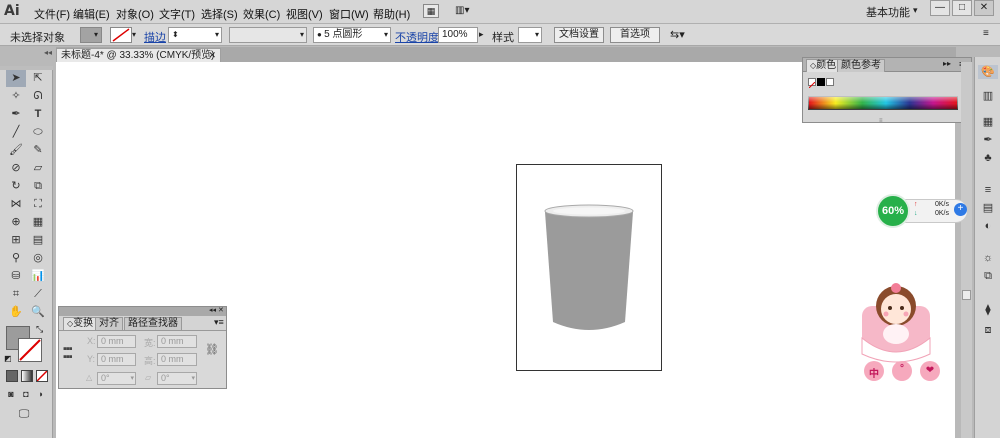  What do you see at coordinates (888, 12) in the screenshot?
I see `workspace-switcher: 基本功能` at bounding box center [888, 12].